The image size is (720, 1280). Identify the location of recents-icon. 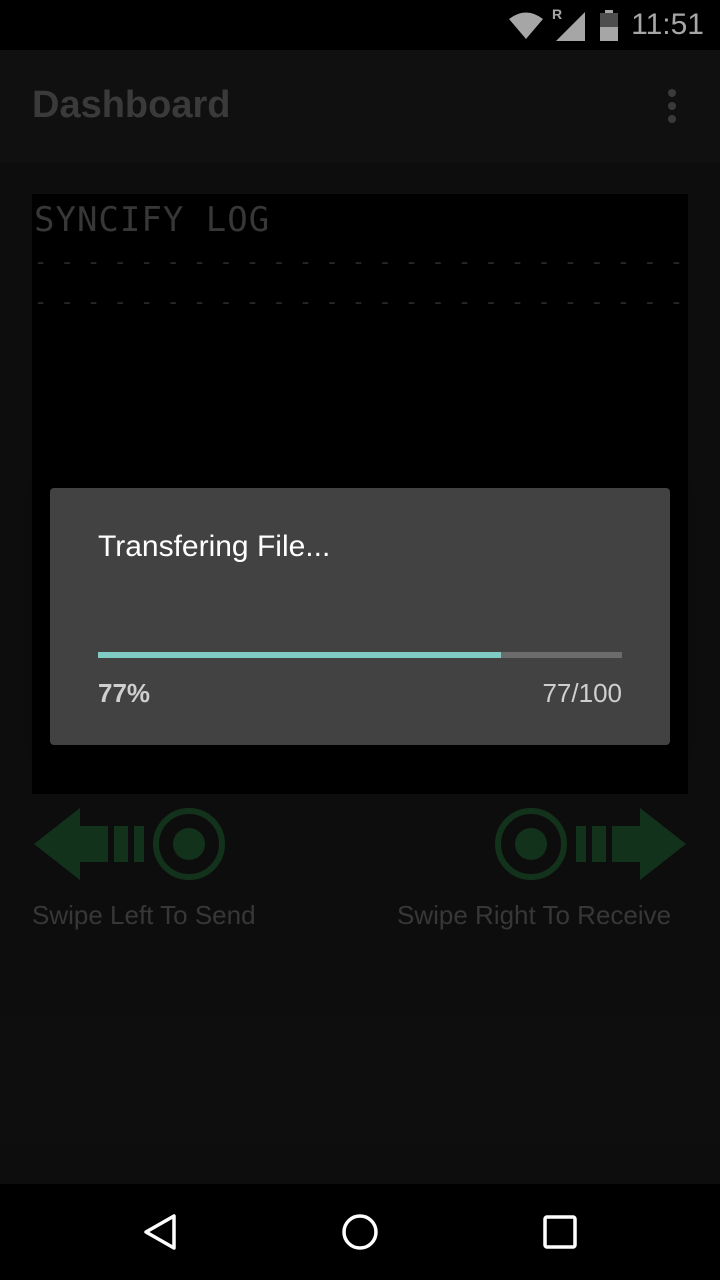
(560, 1232).